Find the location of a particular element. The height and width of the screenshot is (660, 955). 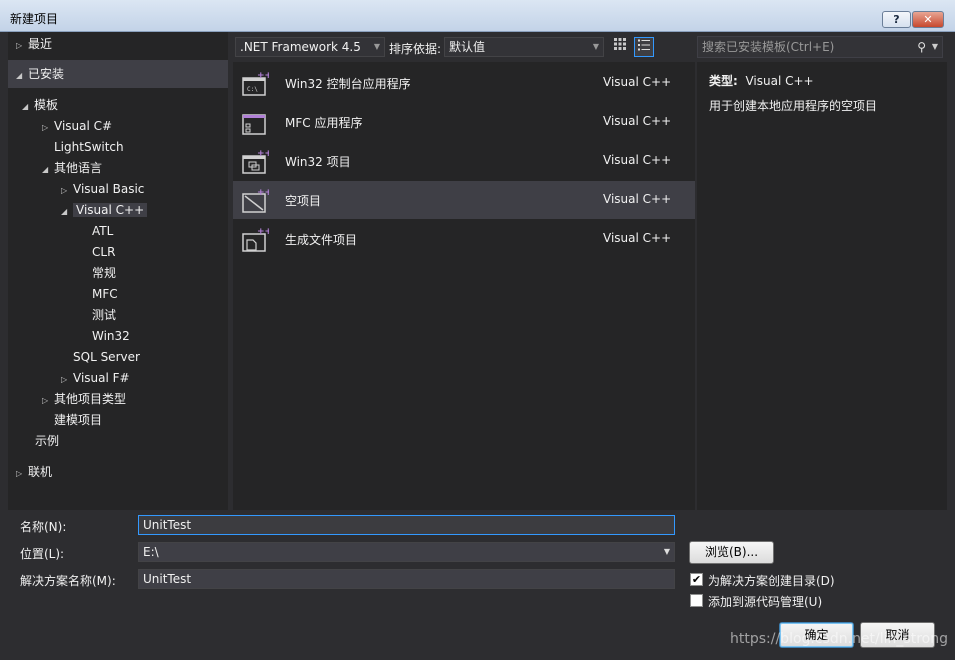

add-source-control-label: 添加到源代码管理(U) is located at coordinates (765, 601).